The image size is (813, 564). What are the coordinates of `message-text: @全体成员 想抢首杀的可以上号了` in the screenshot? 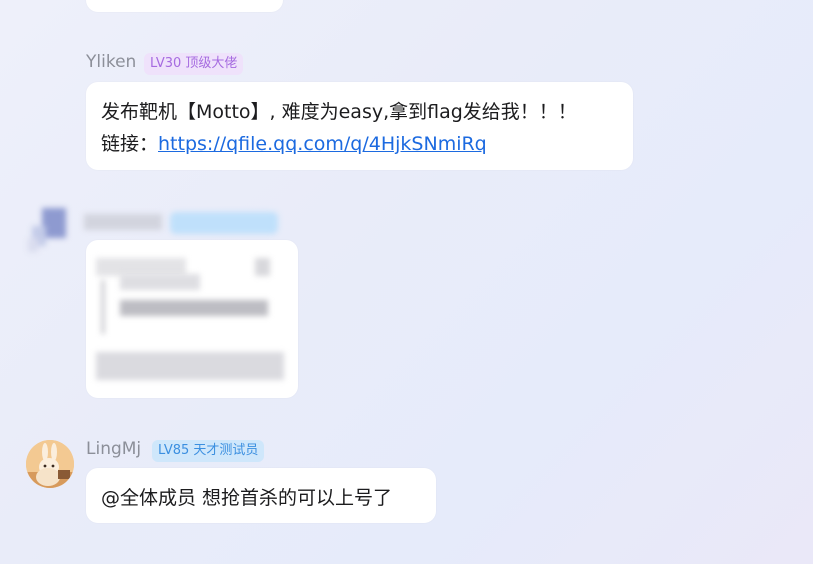 It's located at (247, 498).